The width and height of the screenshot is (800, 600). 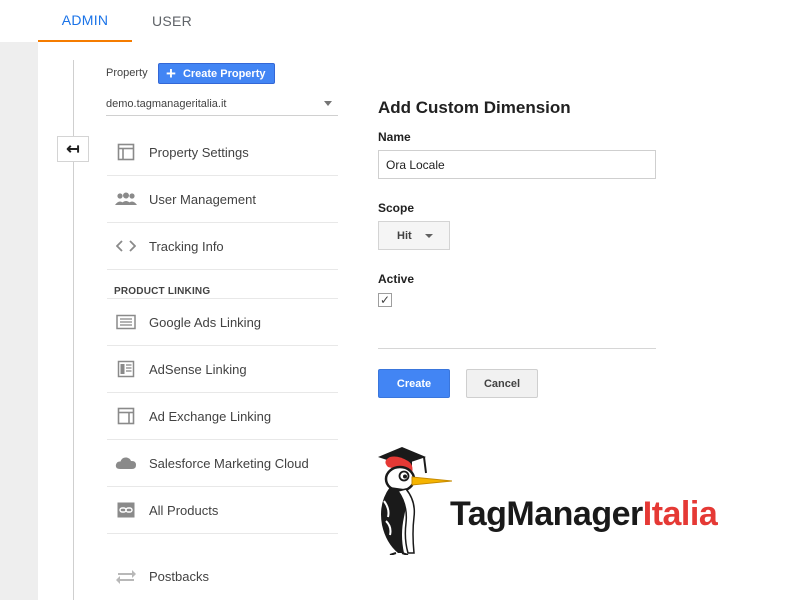 What do you see at coordinates (166, 103) in the screenshot?
I see `property-select-value: demo.tagmanageritalia.it` at bounding box center [166, 103].